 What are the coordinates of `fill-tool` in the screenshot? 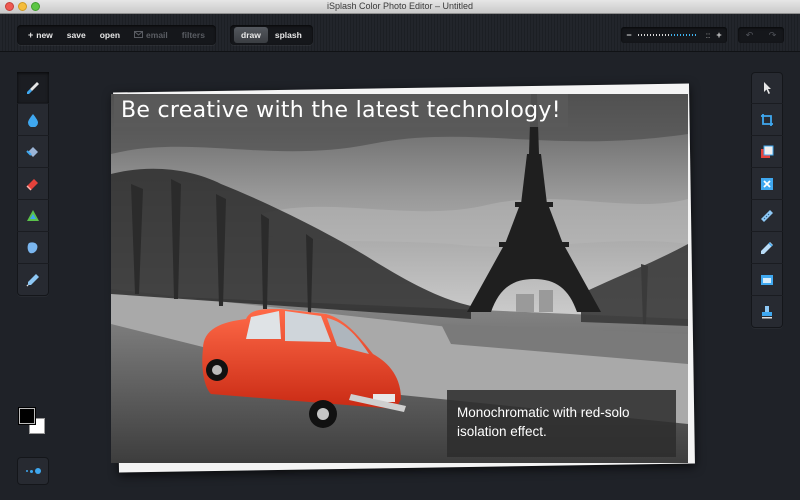 It's located at (33, 152).